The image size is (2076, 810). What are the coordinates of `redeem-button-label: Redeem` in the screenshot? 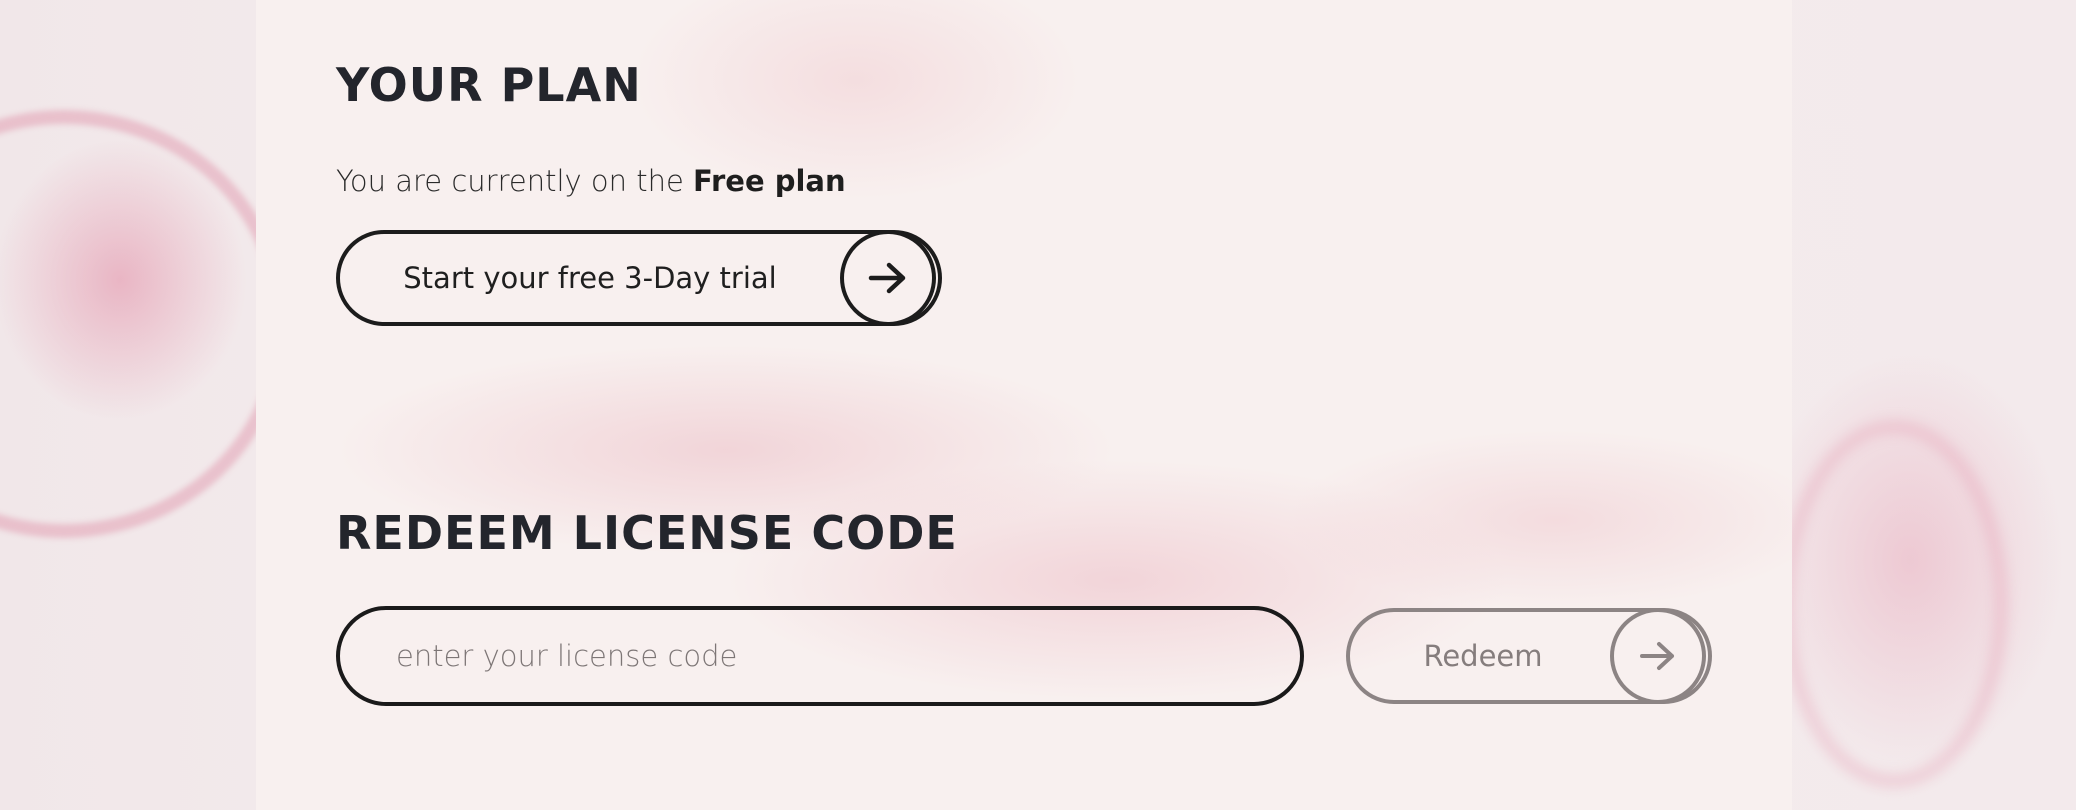 It's located at (1483, 656).